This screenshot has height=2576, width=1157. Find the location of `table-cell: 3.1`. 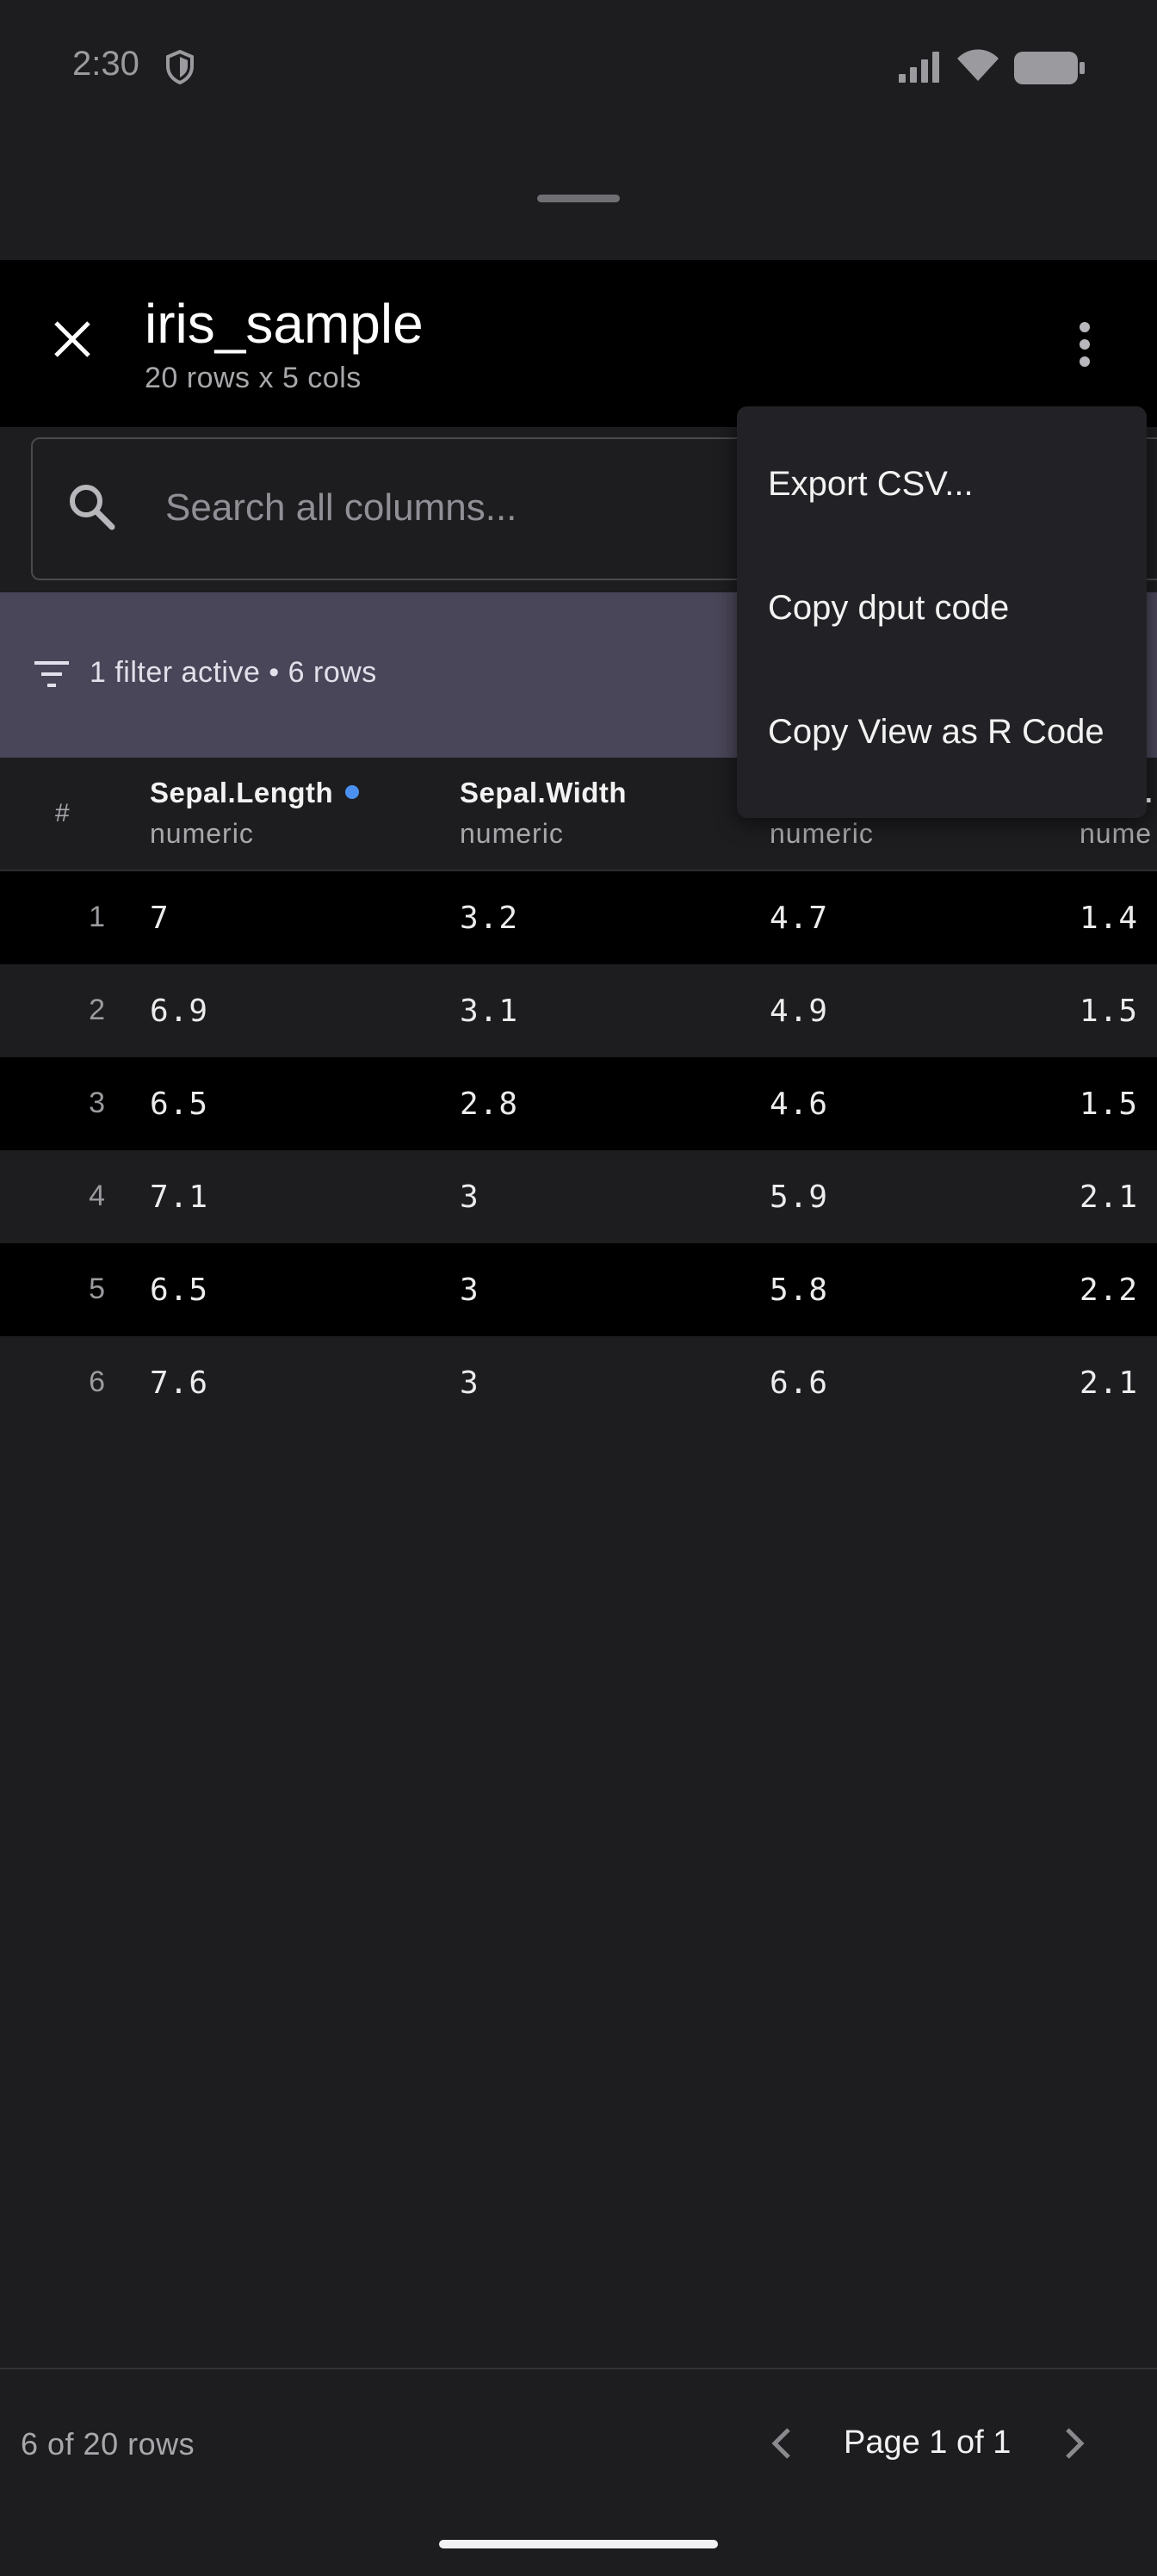

table-cell: 3.1 is located at coordinates (489, 1011).